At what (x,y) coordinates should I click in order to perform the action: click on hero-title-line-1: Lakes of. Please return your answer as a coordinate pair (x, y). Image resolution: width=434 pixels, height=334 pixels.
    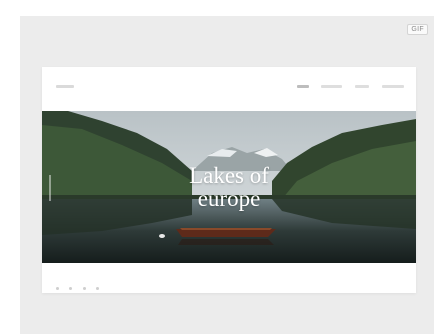
    Looking at the image, I should click on (229, 175).